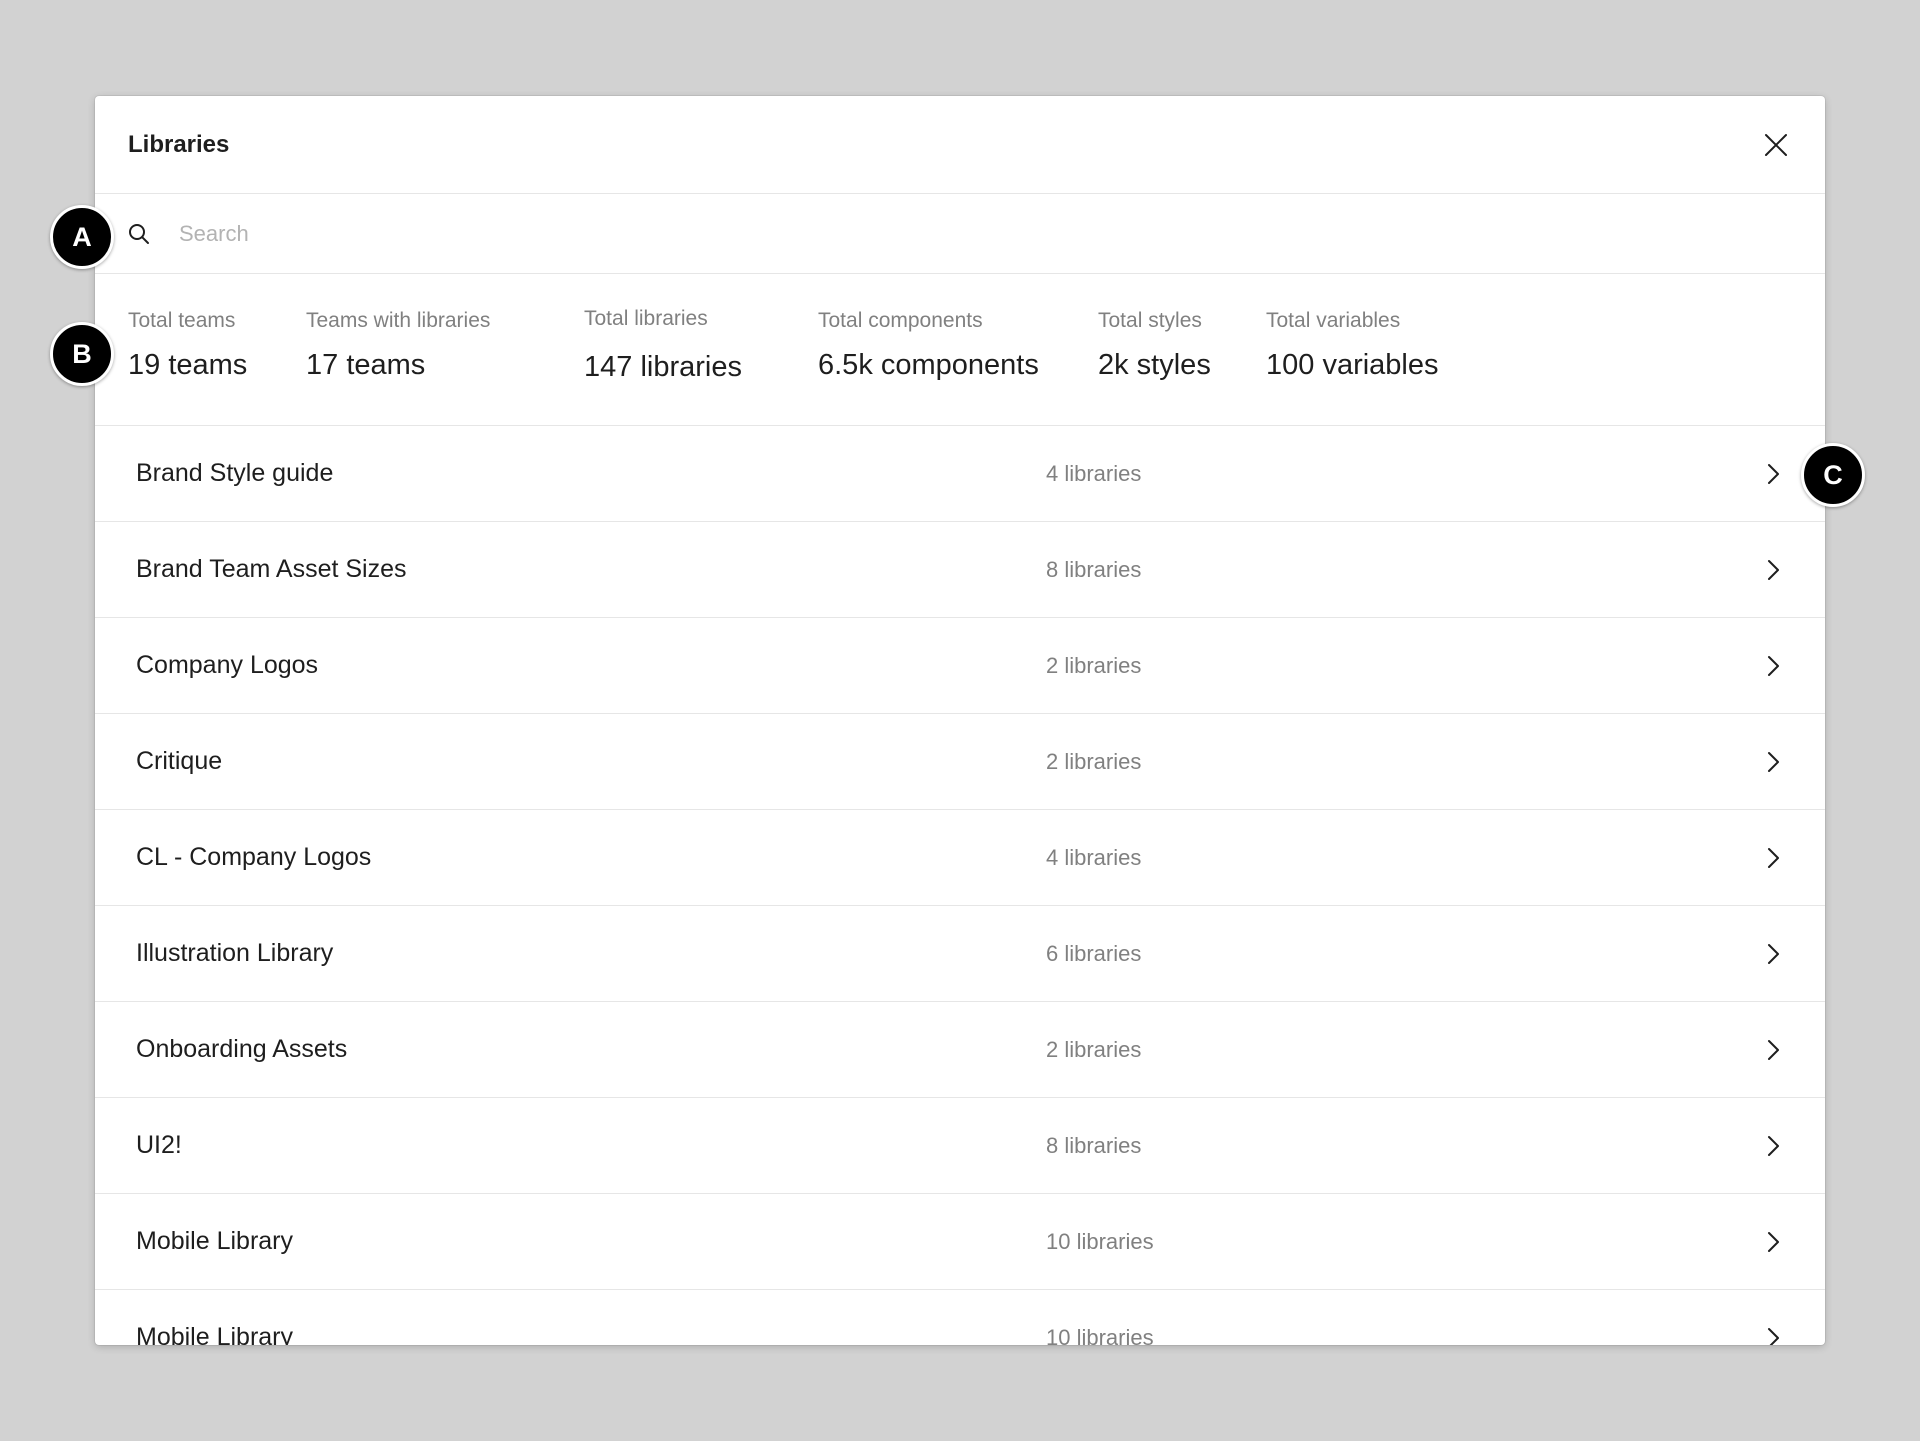 Image resolution: width=1920 pixels, height=1441 pixels. I want to click on dialog-header: Libraries, so click(960, 145).